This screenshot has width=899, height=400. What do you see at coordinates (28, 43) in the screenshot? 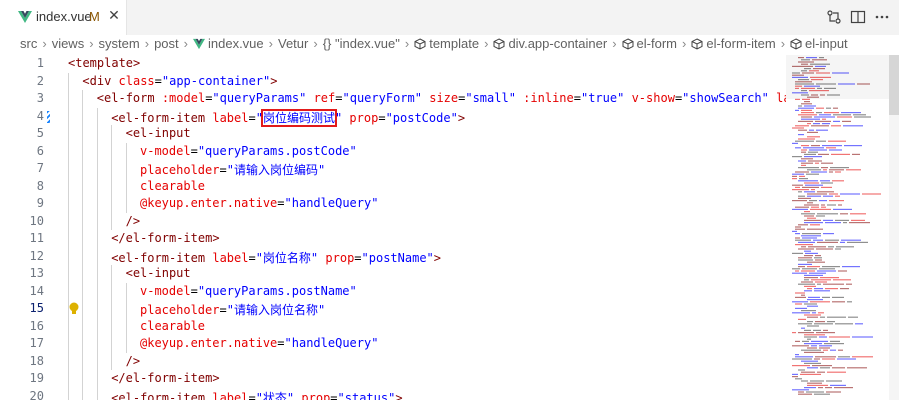
I see `breadcrumb-item: src` at bounding box center [28, 43].